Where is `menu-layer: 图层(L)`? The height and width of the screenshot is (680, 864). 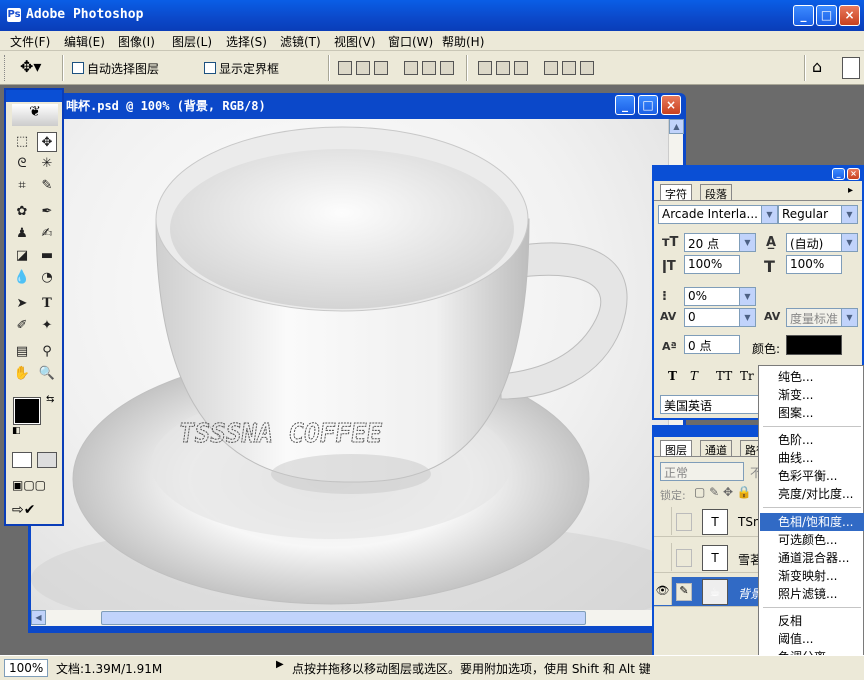 menu-layer: 图层(L) is located at coordinates (192, 41).